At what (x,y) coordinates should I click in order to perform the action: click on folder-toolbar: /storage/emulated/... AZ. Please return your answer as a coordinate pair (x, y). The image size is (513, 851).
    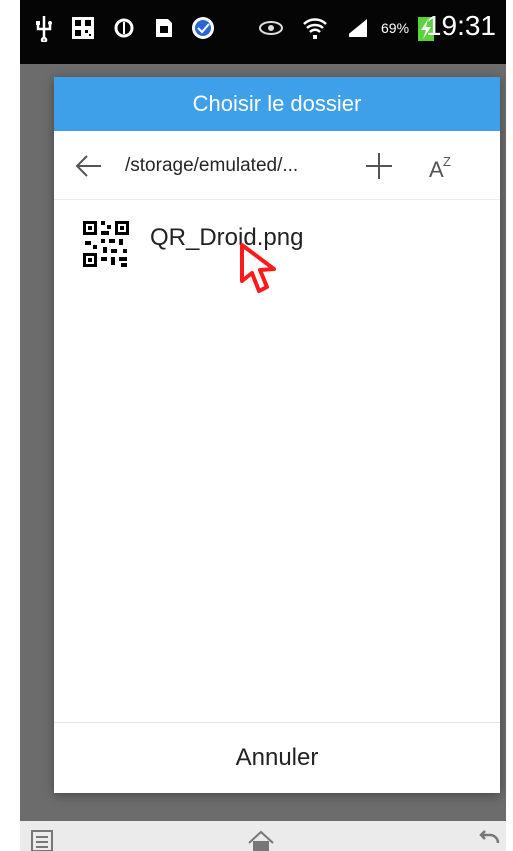
    Looking at the image, I should click on (277, 165).